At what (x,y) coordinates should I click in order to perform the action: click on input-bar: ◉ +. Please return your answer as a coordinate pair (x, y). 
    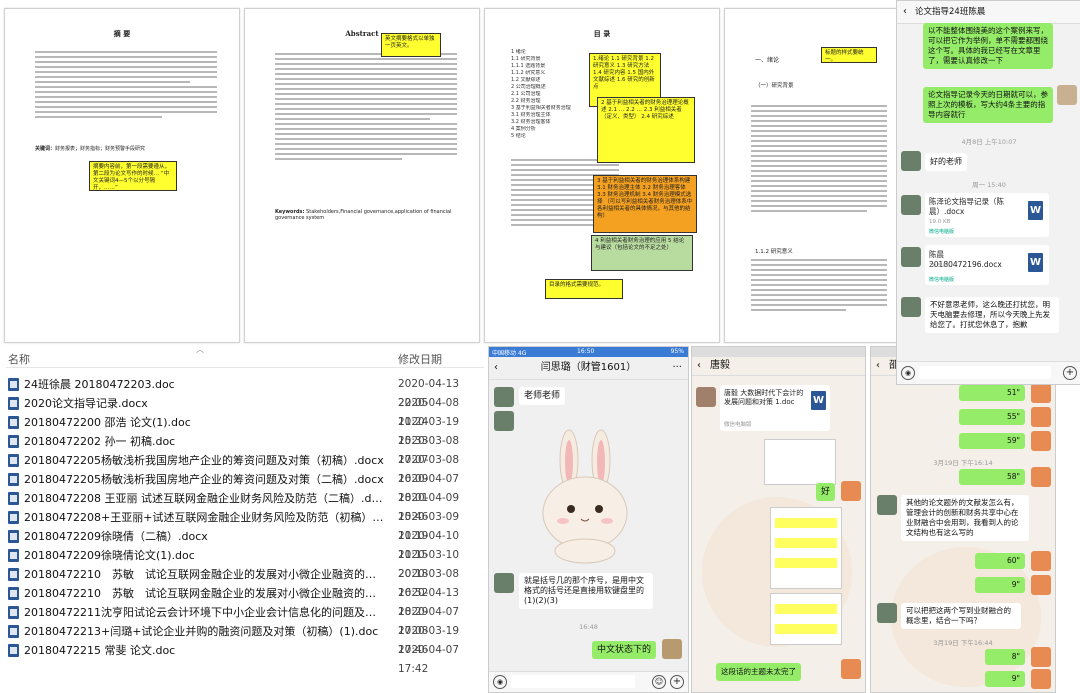
    Looking at the image, I should click on (988, 372).